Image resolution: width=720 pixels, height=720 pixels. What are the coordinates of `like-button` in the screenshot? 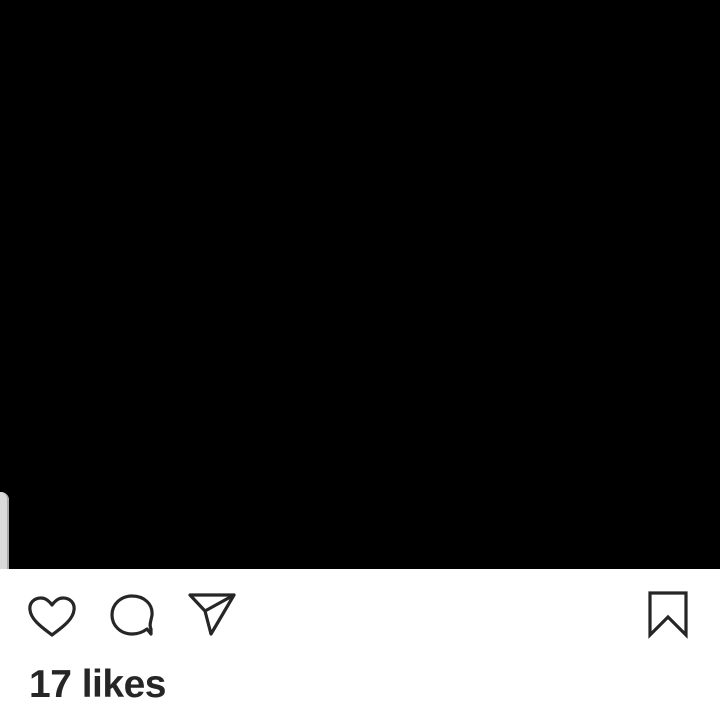 It's located at (52, 617).